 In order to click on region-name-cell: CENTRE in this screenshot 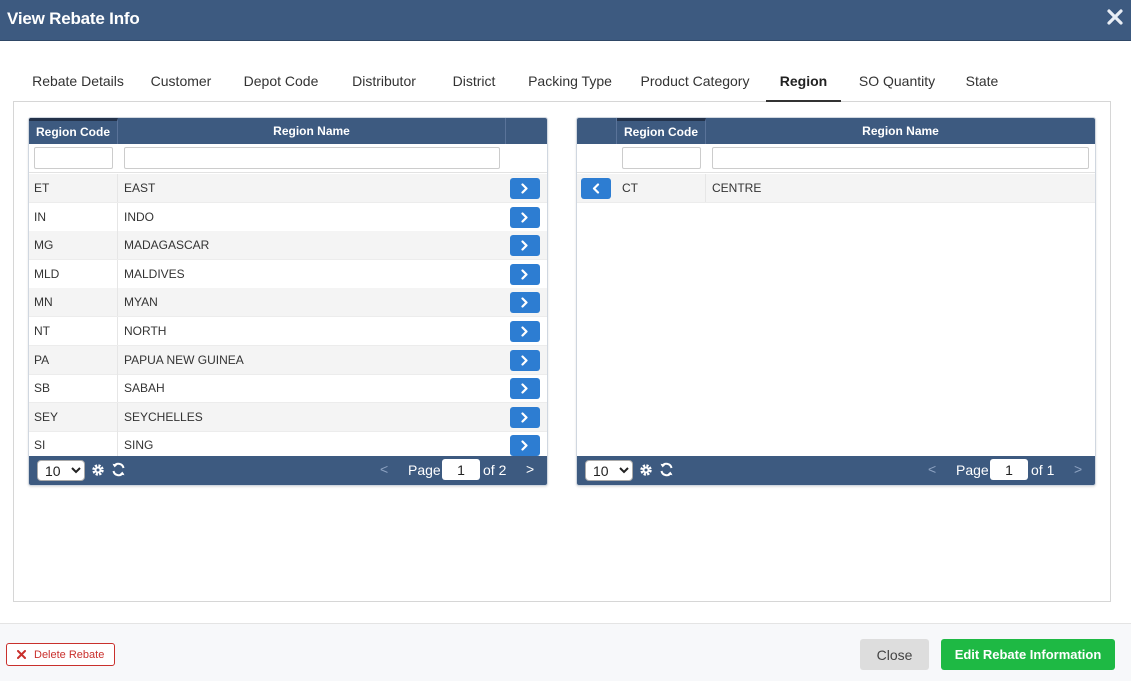, I will do `click(737, 188)`.